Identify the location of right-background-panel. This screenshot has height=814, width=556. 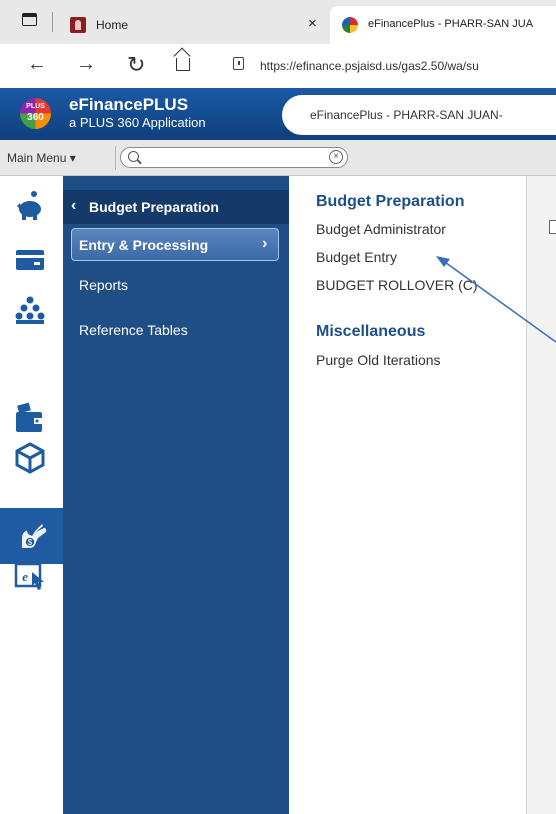
(541, 495).